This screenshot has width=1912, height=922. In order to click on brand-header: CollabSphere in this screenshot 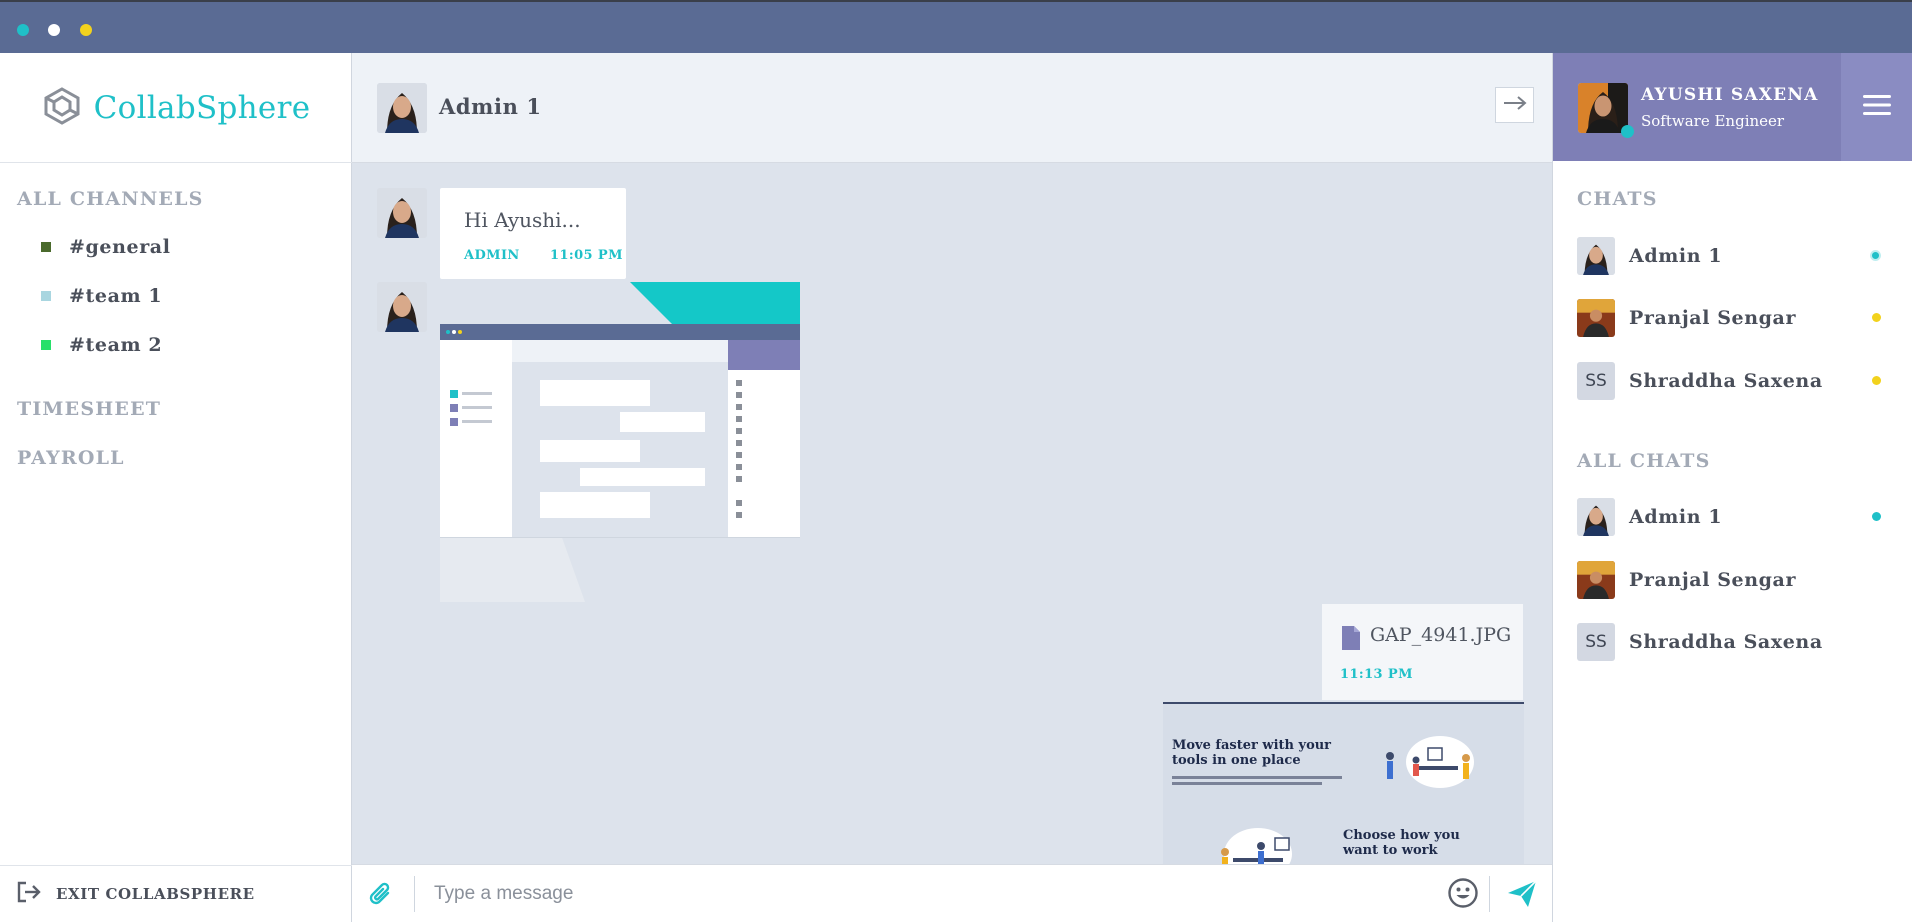, I will do `click(176, 108)`.